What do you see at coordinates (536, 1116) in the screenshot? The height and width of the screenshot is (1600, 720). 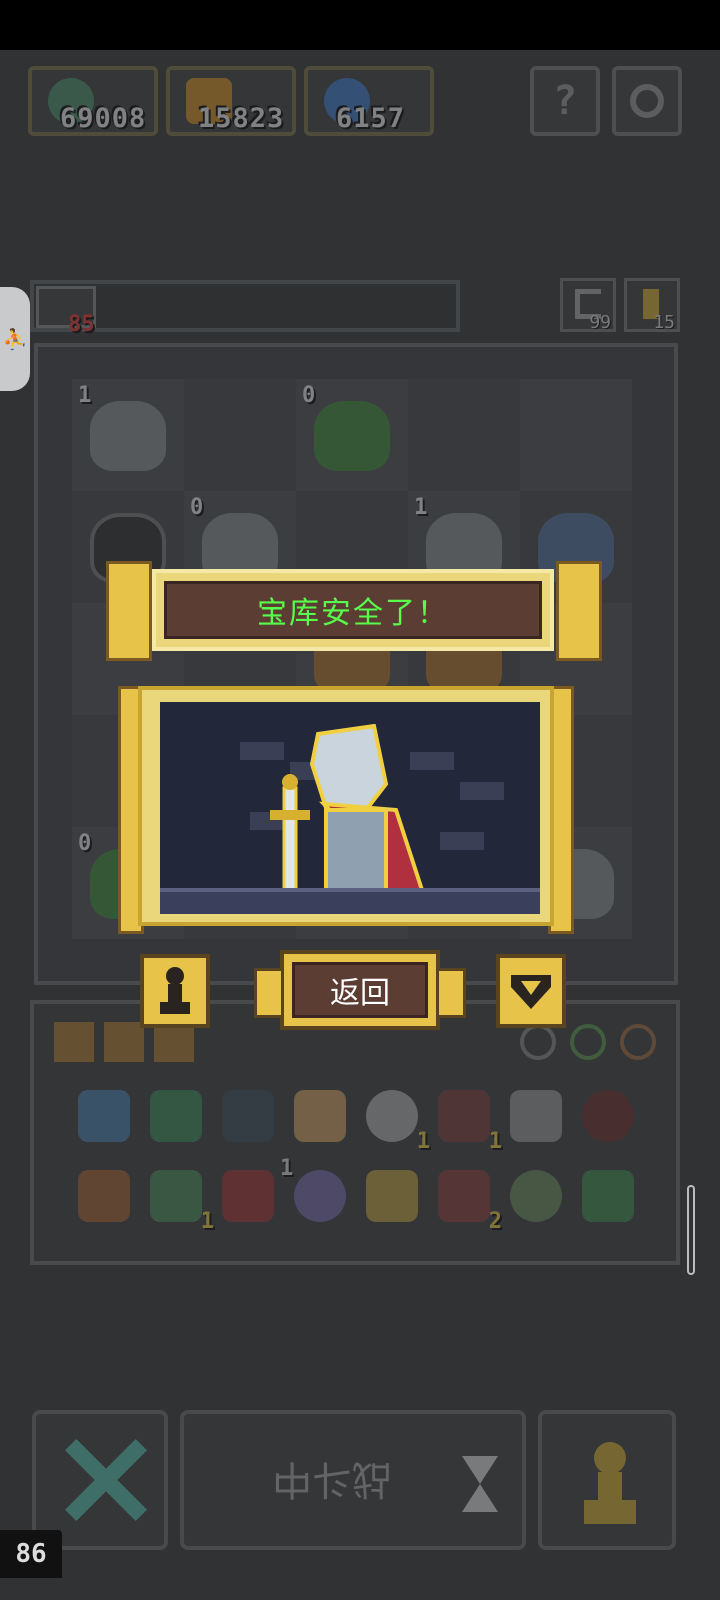 I see `eye-item-icon` at bounding box center [536, 1116].